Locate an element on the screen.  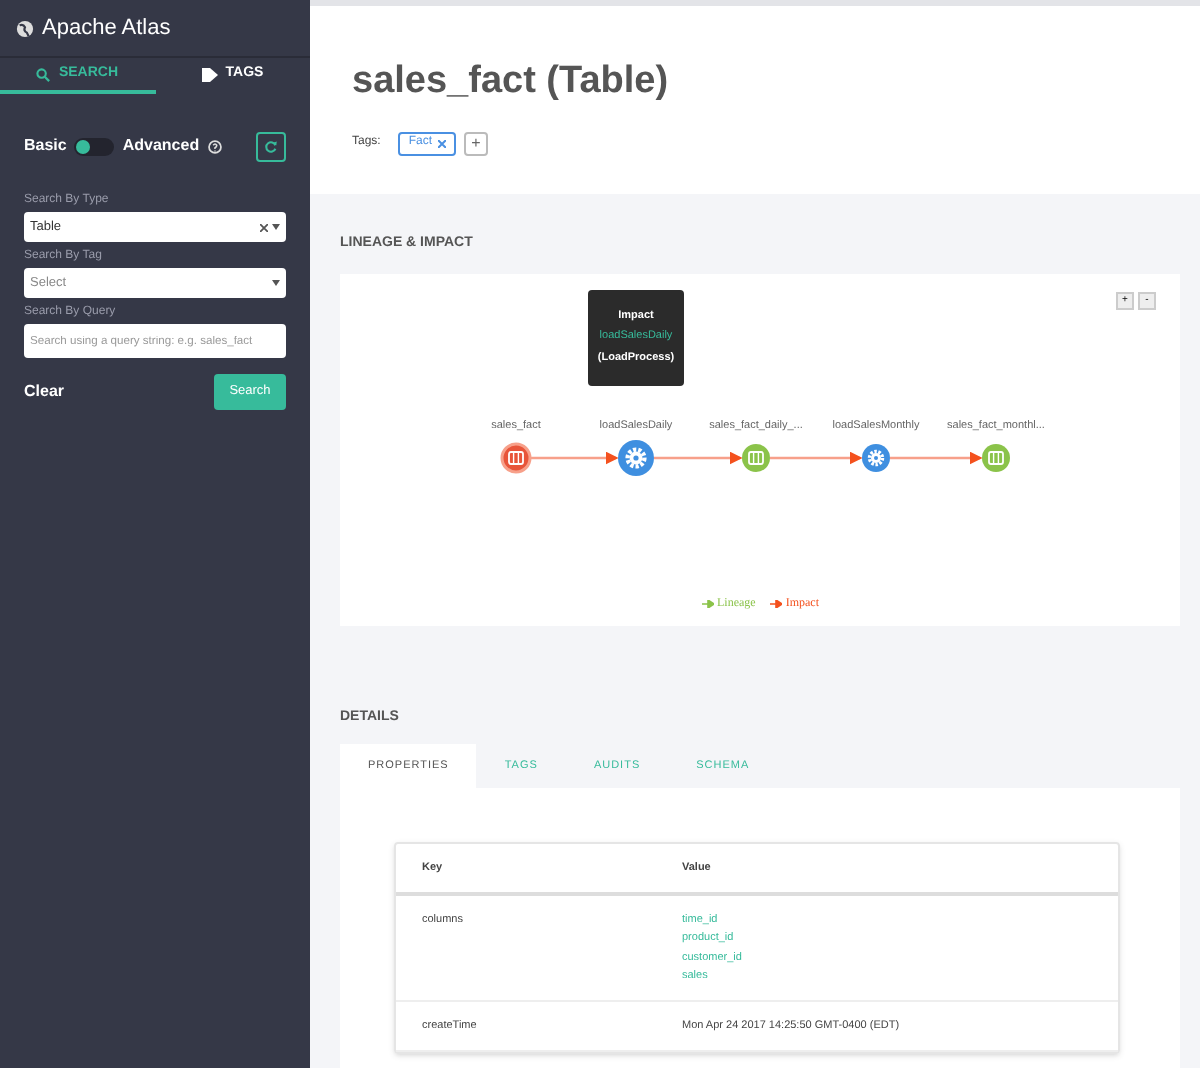
refresh-icon is located at coordinates (271, 146).